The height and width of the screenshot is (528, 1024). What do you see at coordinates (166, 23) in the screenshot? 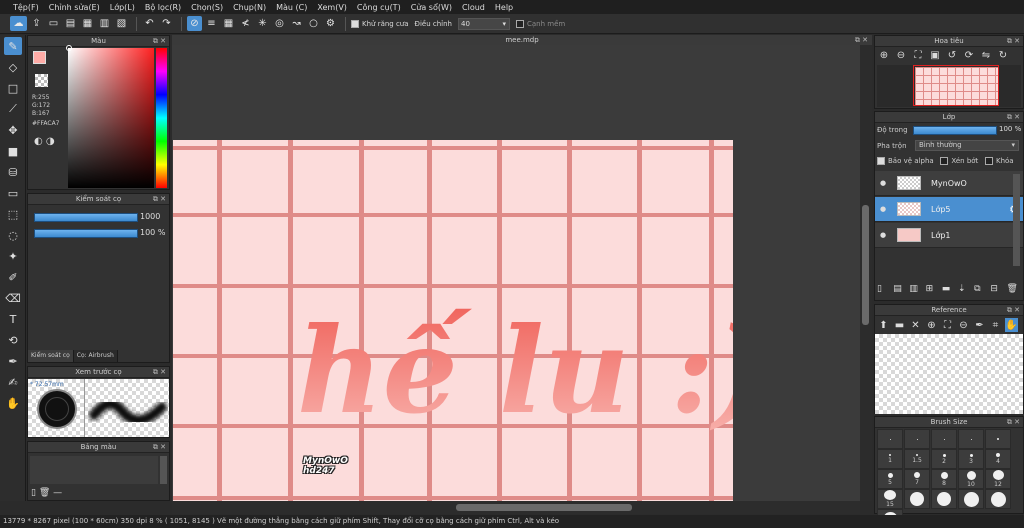
I see `redo-icon: ↷` at bounding box center [166, 23].